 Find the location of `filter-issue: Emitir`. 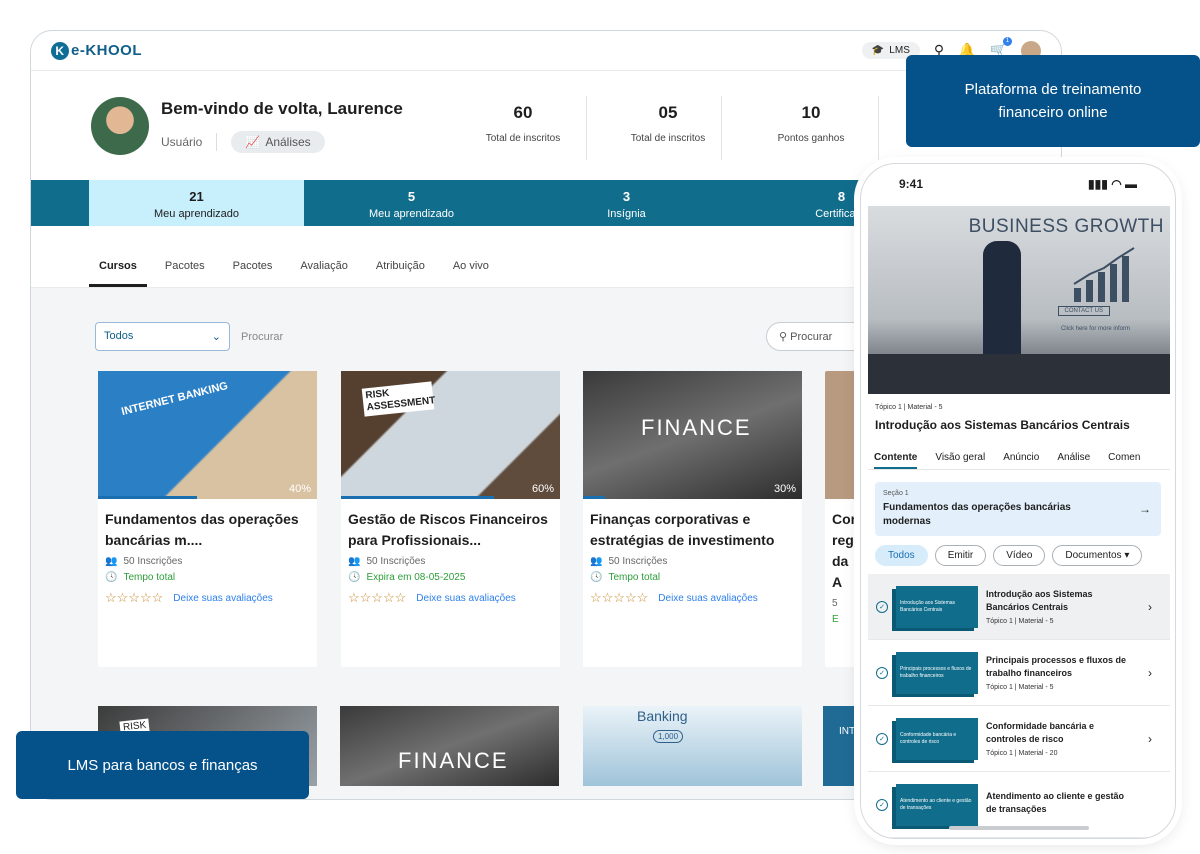

filter-issue: Emitir is located at coordinates (960, 555).